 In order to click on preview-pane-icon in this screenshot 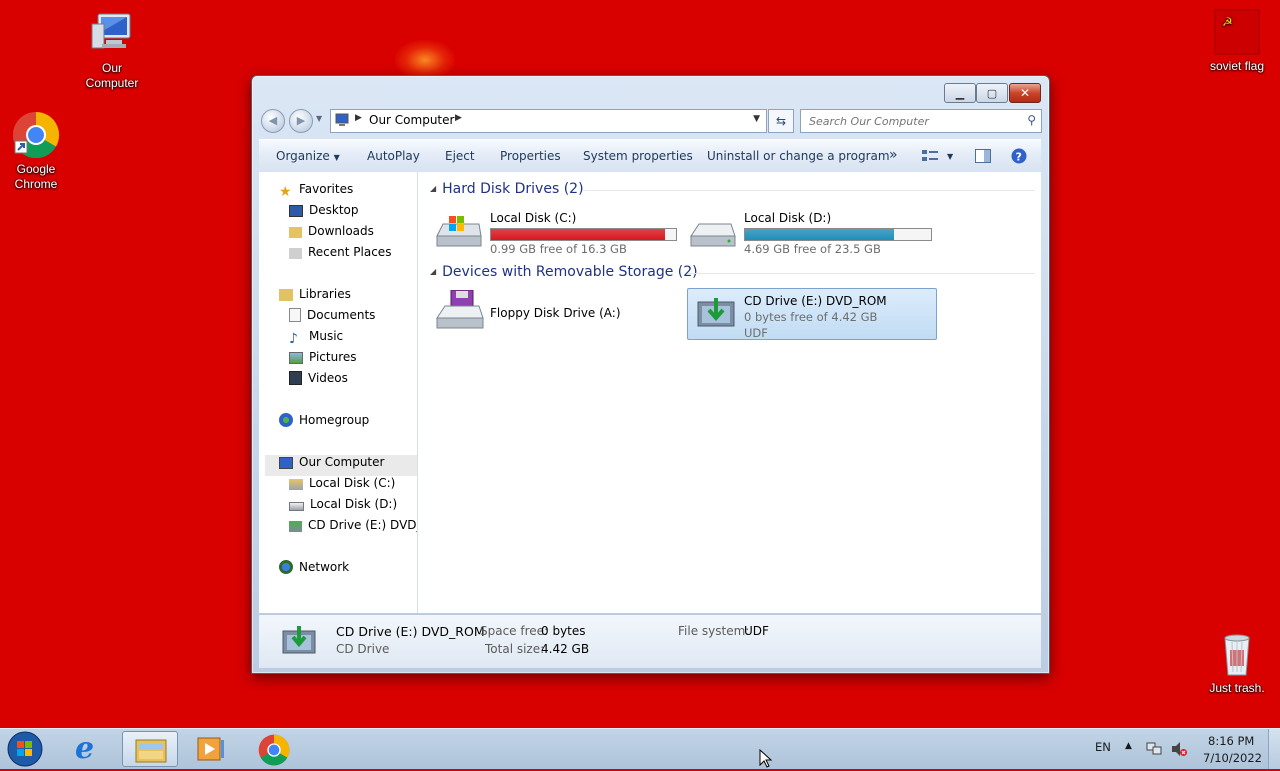, I will do `click(983, 156)`.